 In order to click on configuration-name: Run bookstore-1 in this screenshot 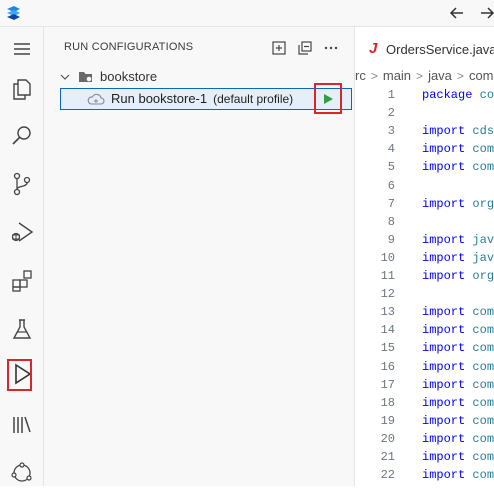, I will do `click(159, 98)`.